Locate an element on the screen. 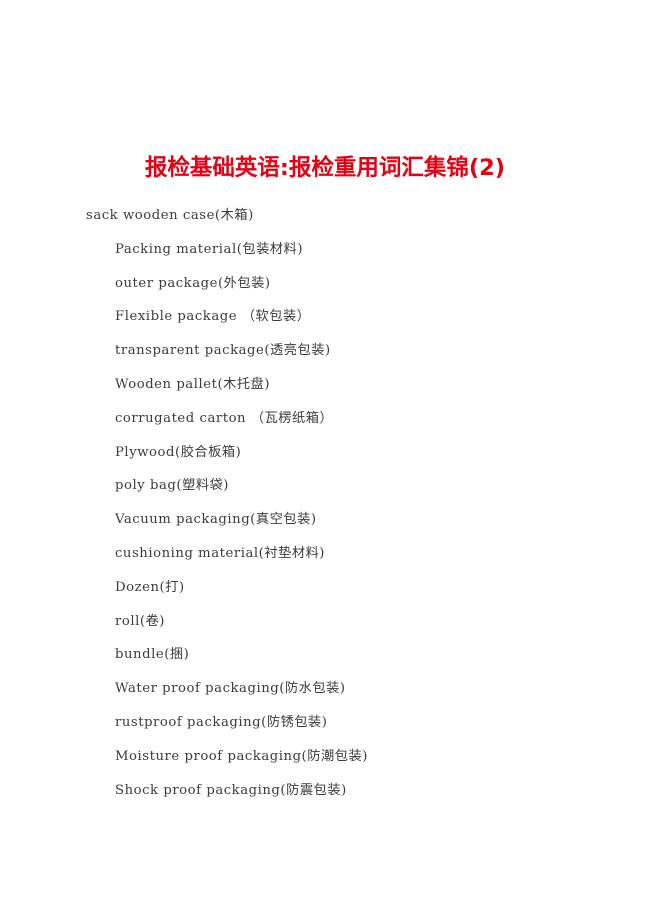 Image resolution: width=650 pixels, height=920 pixels. vocabulary-line: transparent package(透亮包装) is located at coordinates (223, 351).